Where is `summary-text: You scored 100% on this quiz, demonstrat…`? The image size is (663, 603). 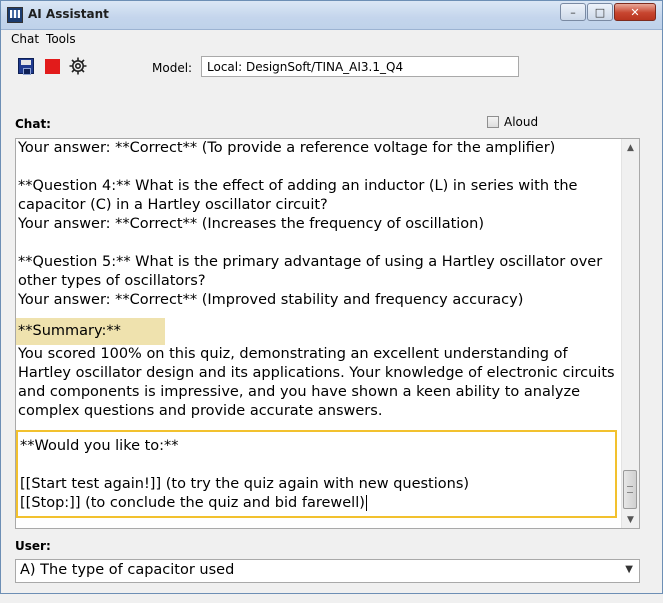 summary-text: You scored 100% on this quiz, demonstrat… is located at coordinates (319, 382).